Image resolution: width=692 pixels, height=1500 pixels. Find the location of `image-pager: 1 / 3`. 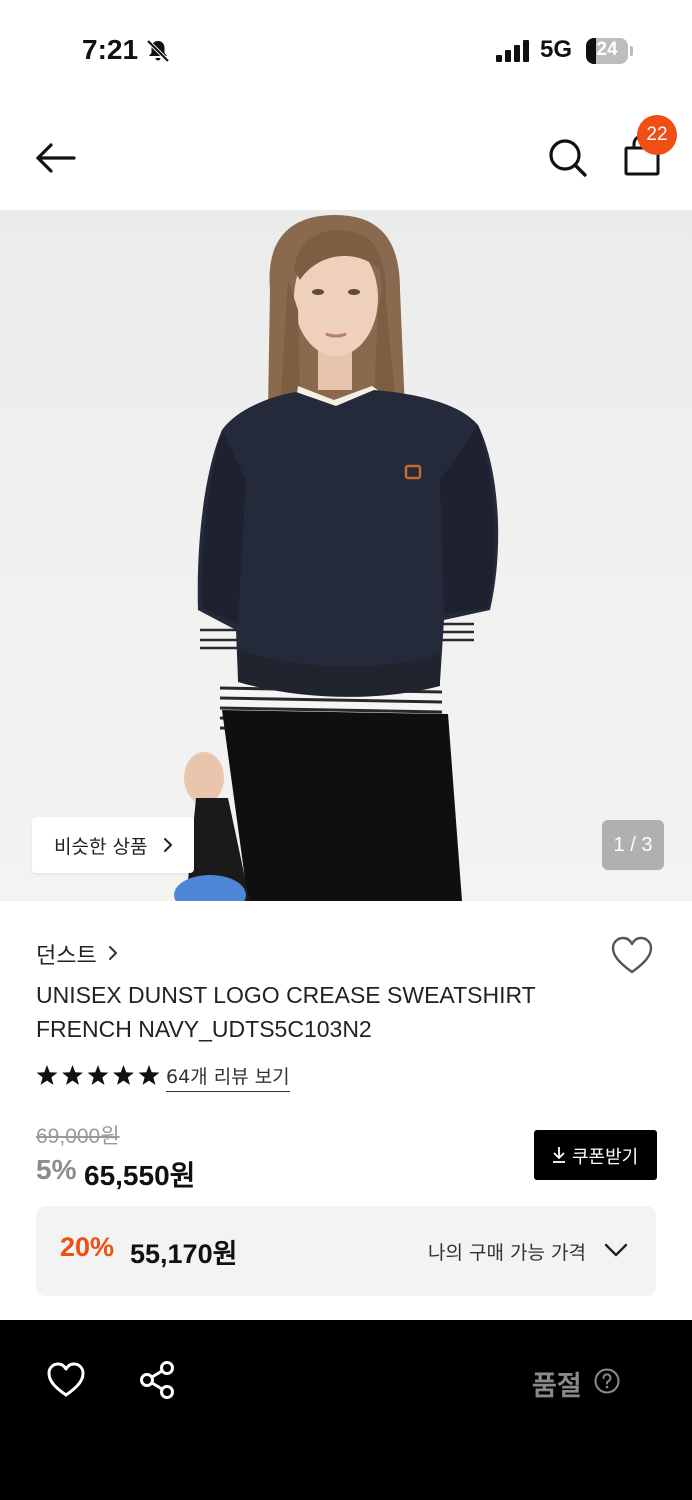

image-pager: 1 / 3 is located at coordinates (633, 845).